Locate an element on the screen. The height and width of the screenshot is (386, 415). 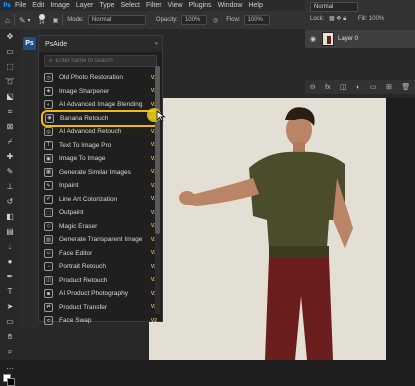
menu-select: Select is located at coordinates (130, 5).